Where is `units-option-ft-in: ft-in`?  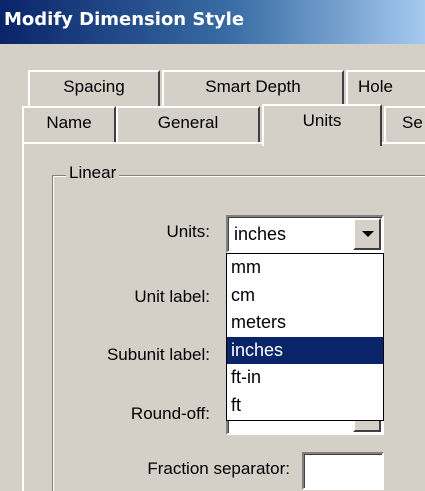
units-option-ft-in: ft-in is located at coordinates (305, 378).